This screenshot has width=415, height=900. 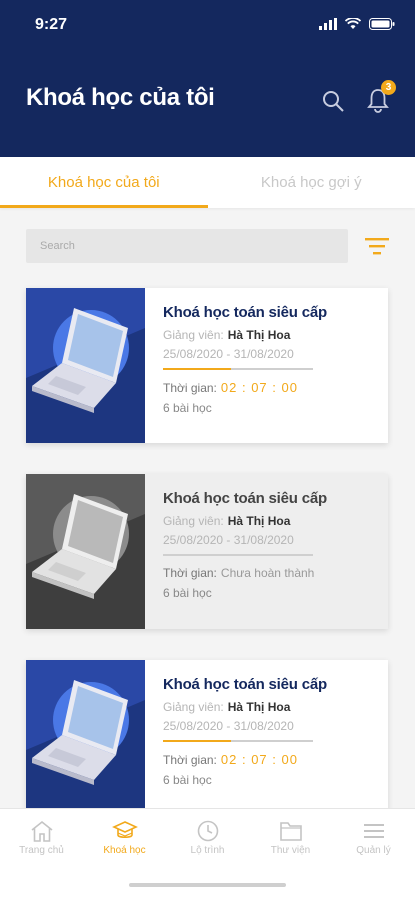 What do you see at coordinates (373, 850) in the screenshot?
I see `nav-label: Quản lý` at bounding box center [373, 850].